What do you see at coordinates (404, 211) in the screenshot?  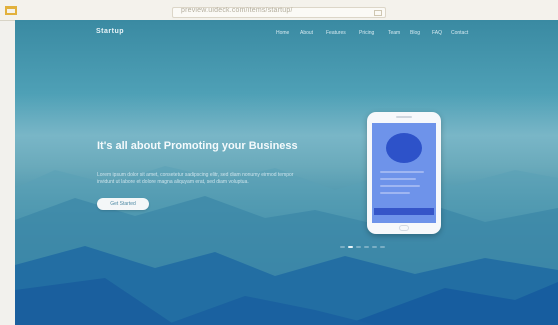 I see `app-bottom-bar` at bounding box center [404, 211].